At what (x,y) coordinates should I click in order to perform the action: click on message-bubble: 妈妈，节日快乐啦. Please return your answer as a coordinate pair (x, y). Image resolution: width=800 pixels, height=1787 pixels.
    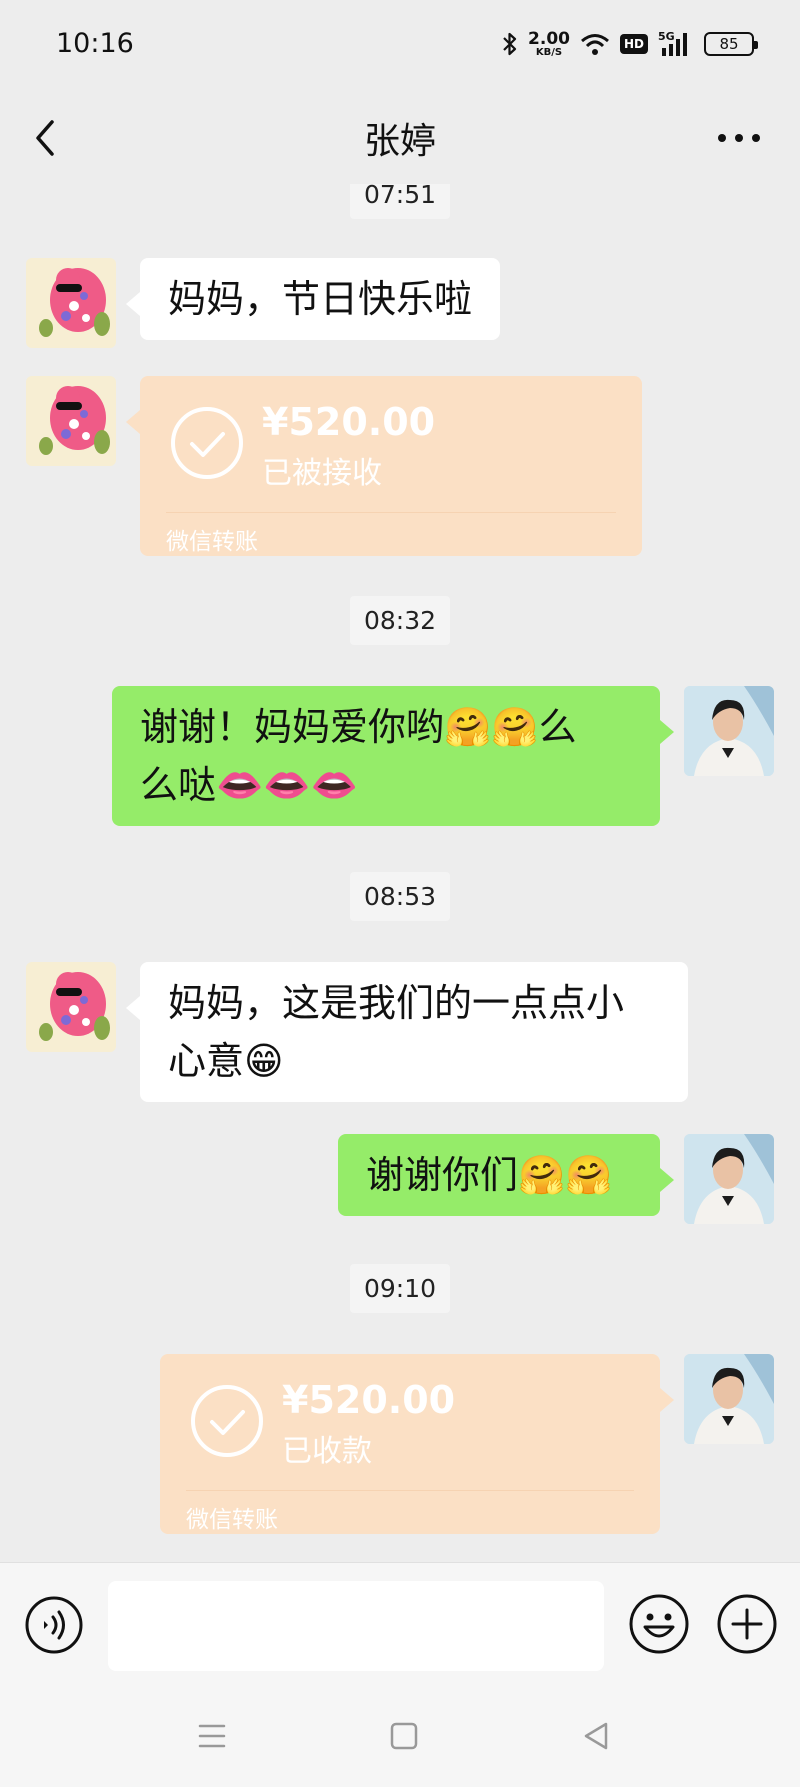
    Looking at the image, I should click on (313, 299).